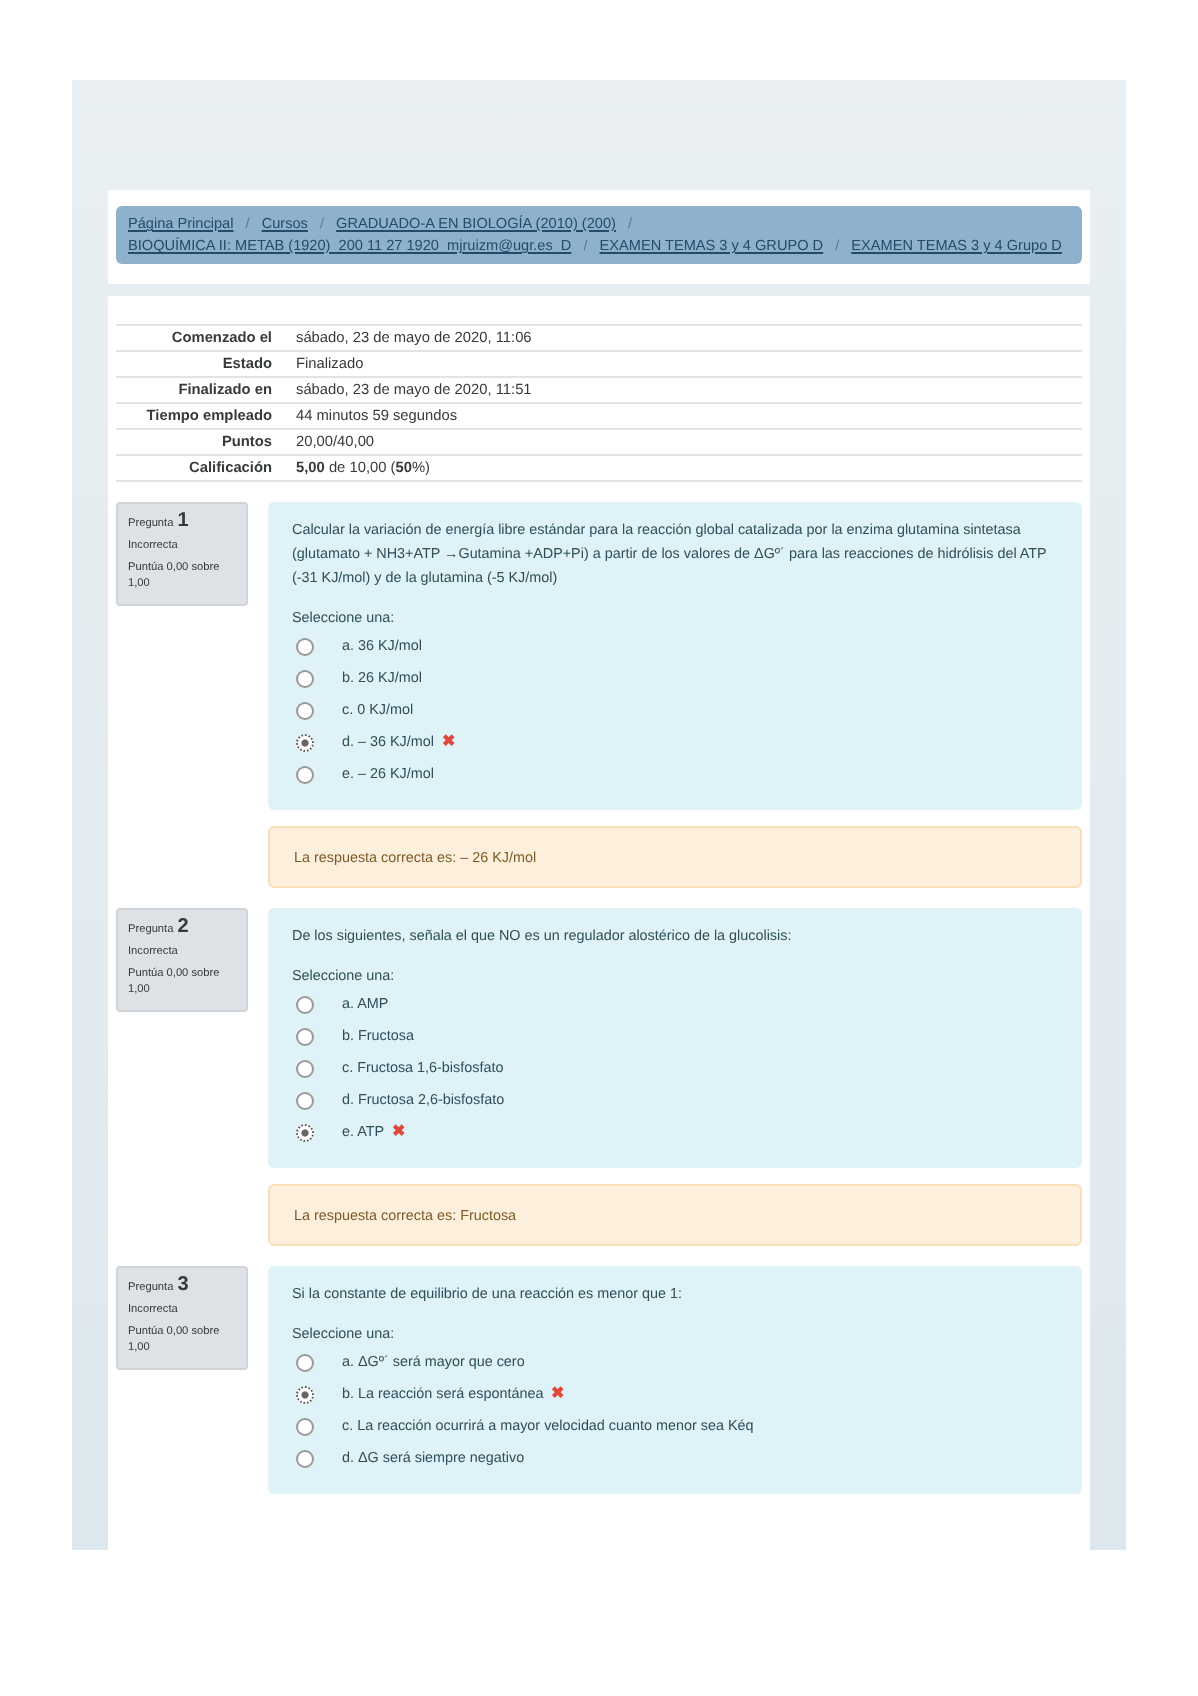  What do you see at coordinates (183, 1285) in the screenshot?
I see `question-number: 3` at bounding box center [183, 1285].